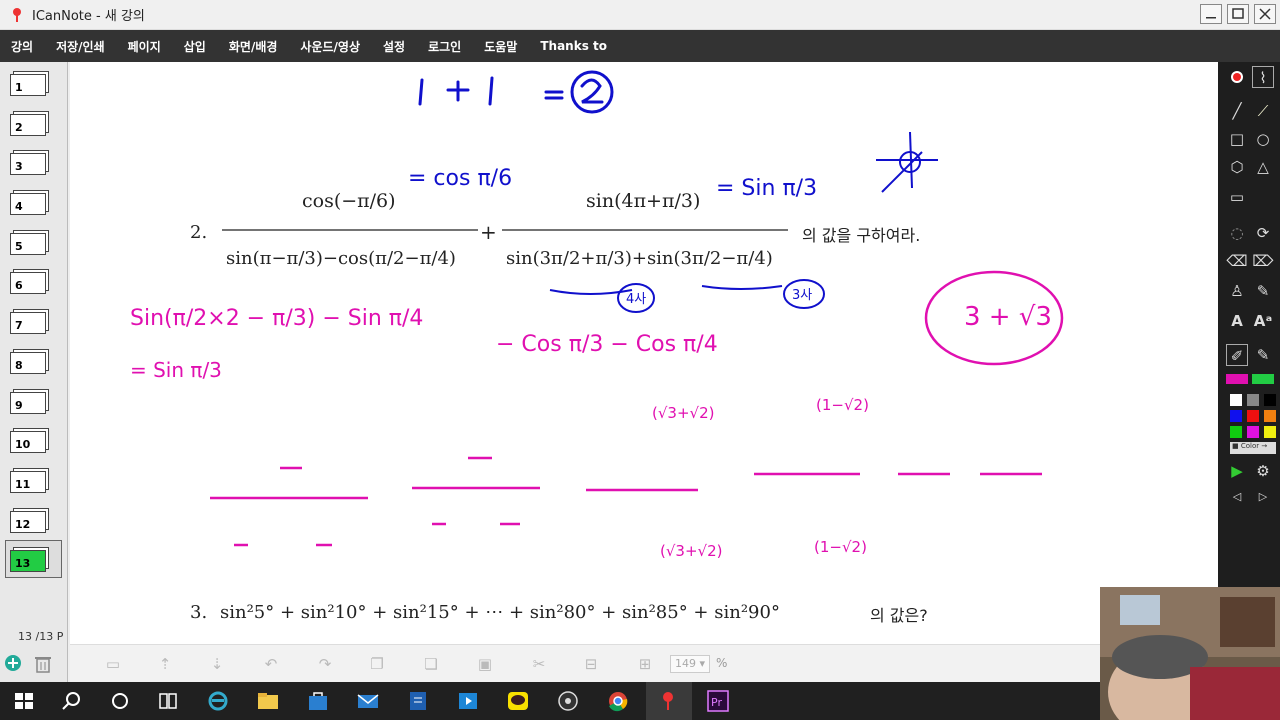 This screenshot has width=1280, height=720. Describe the element at coordinates (1237, 497) in the screenshot. I see `prev-page-icon: ◁` at that location.